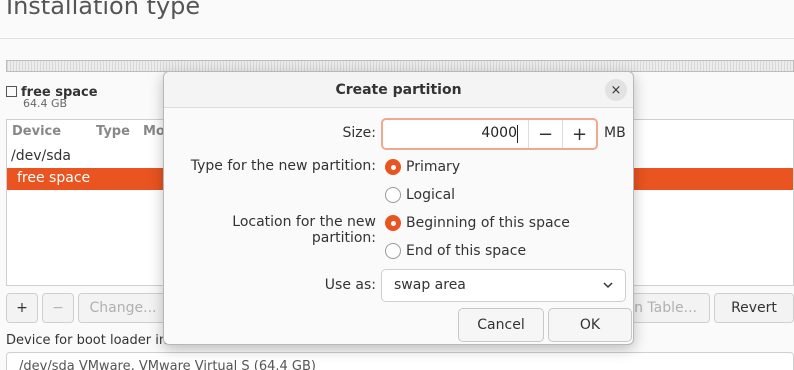 The width and height of the screenshot is (794, 370). I want to click on size-label: Size:, so click(359, 133).